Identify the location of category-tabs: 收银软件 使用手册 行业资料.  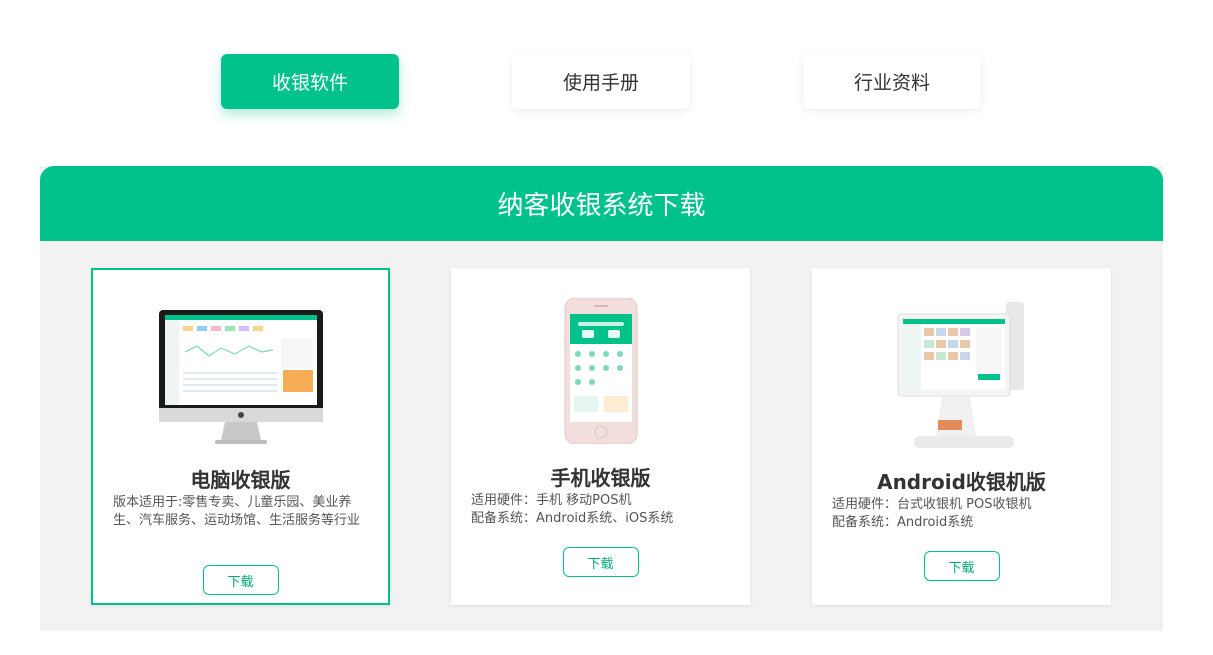
(606, 82).